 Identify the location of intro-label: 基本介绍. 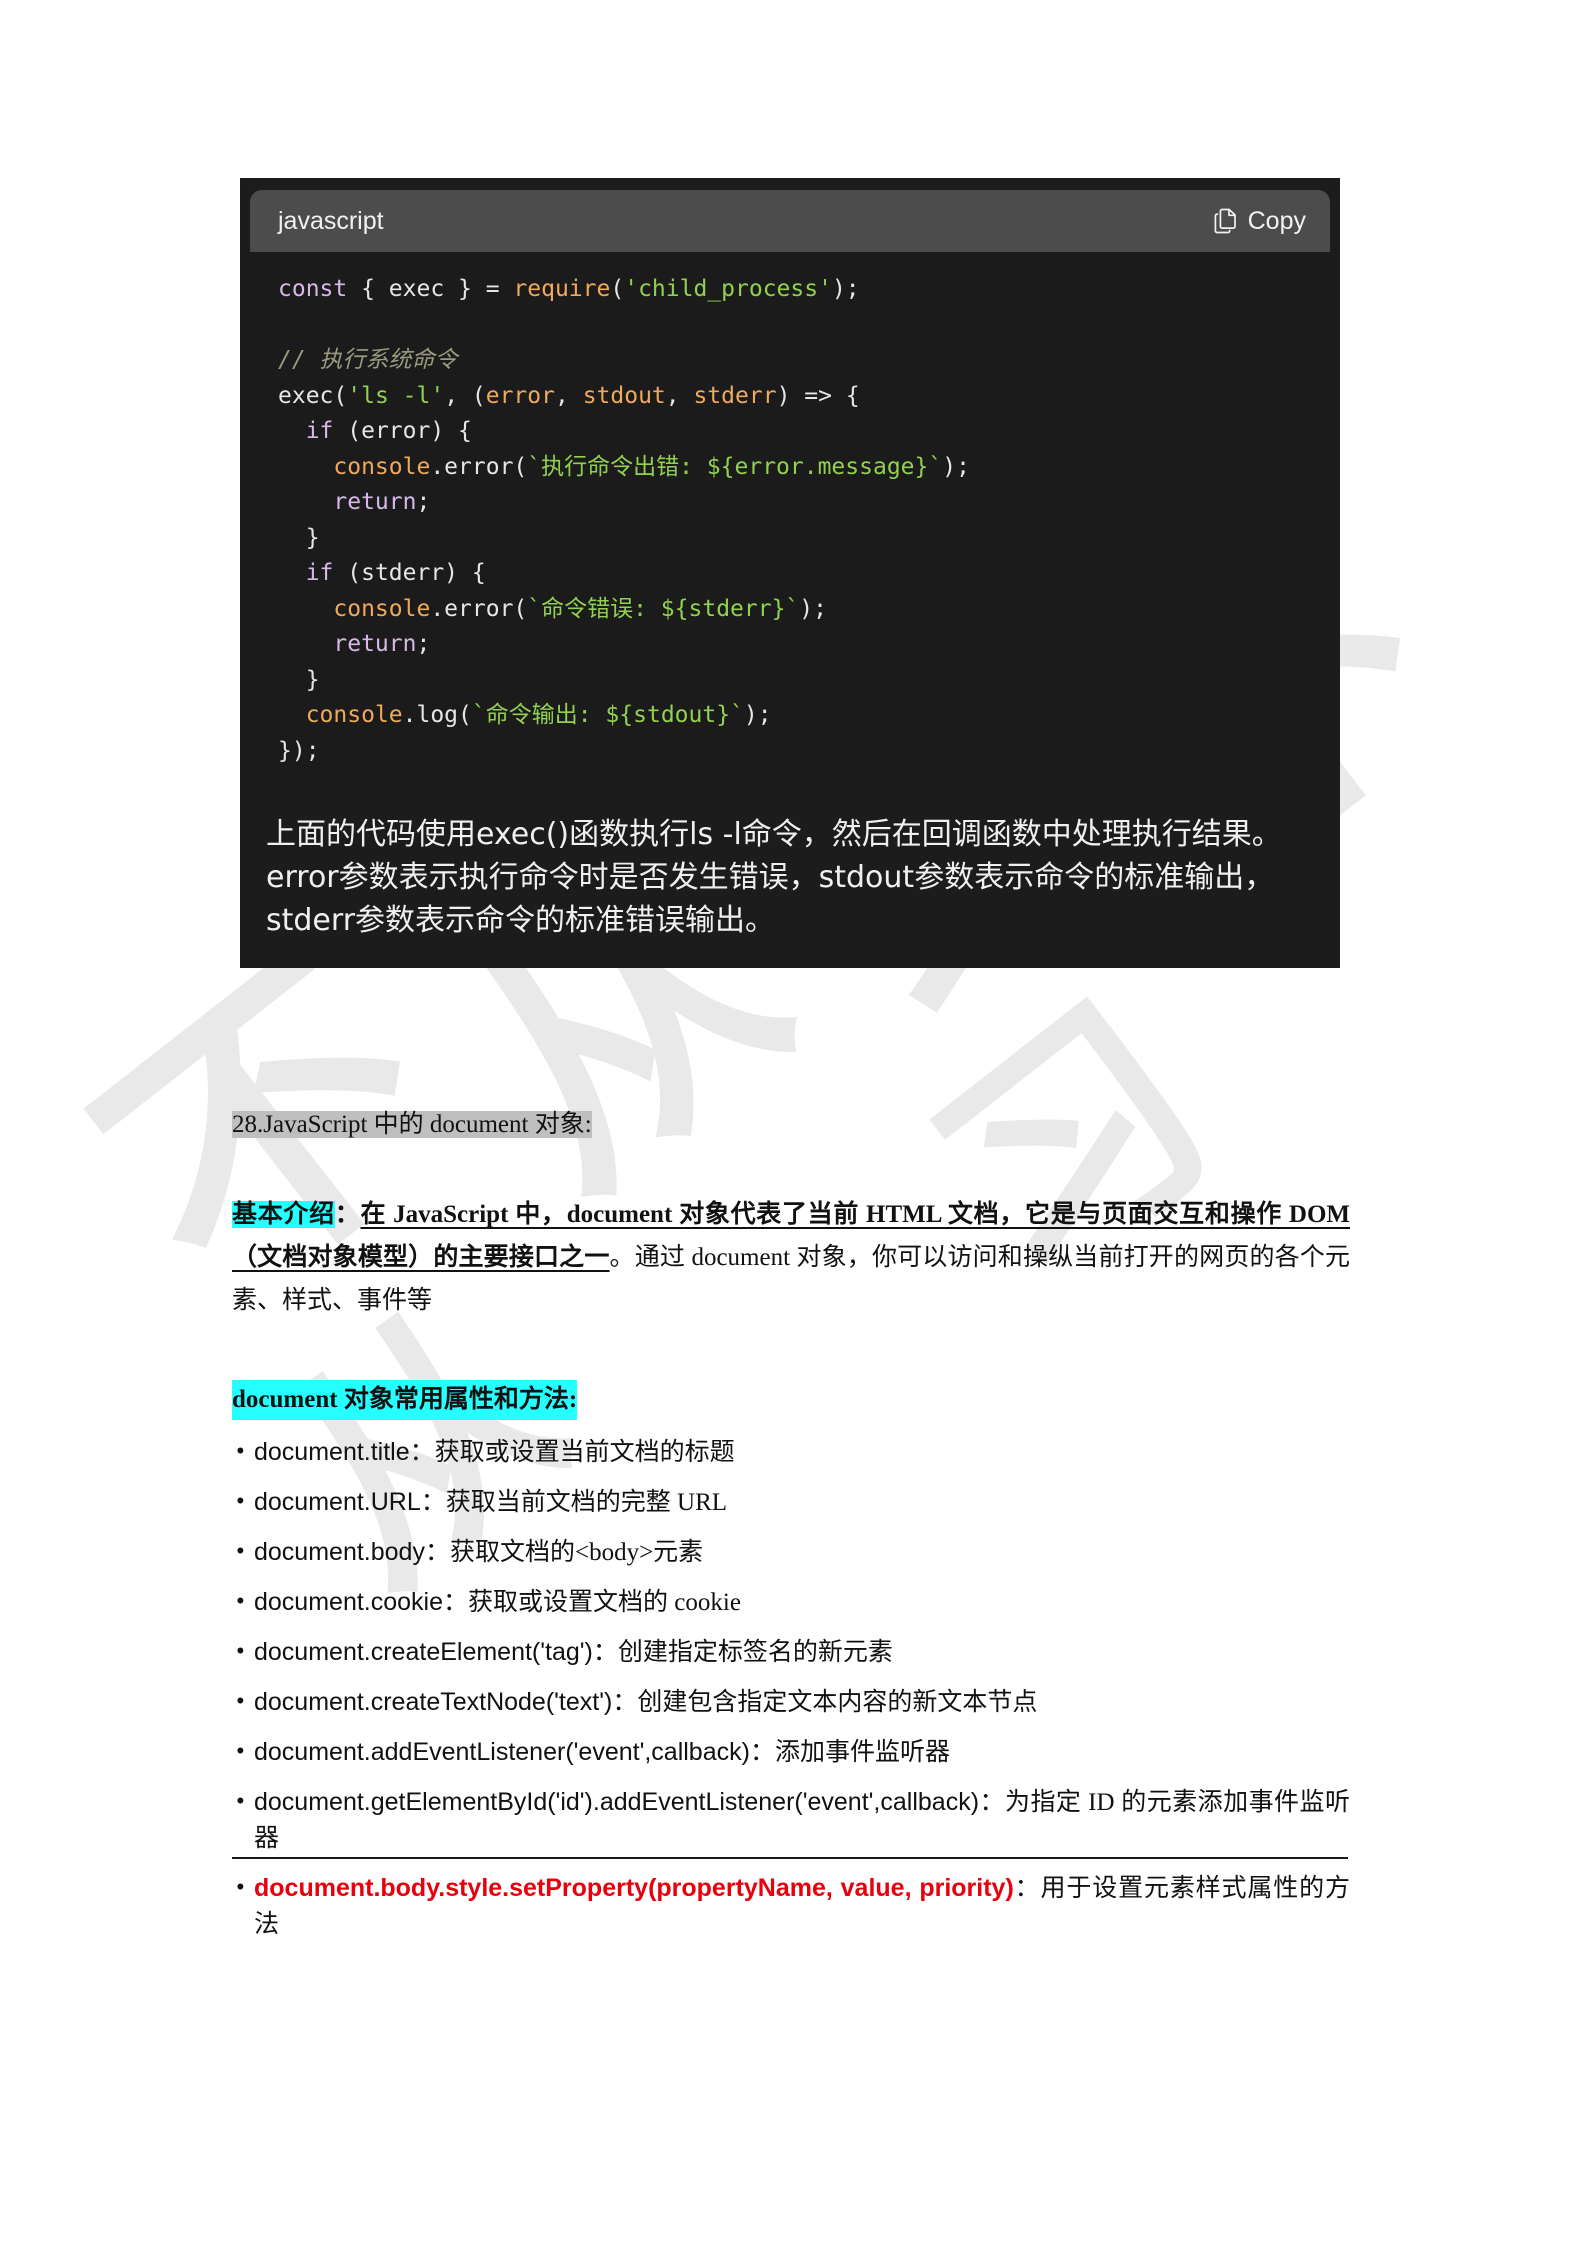
(283, 1214).